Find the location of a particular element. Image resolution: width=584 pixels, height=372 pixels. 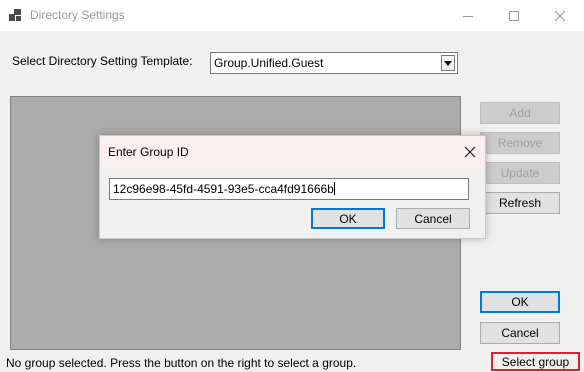

remove-button: Remove is located at coordinates (520, 143).